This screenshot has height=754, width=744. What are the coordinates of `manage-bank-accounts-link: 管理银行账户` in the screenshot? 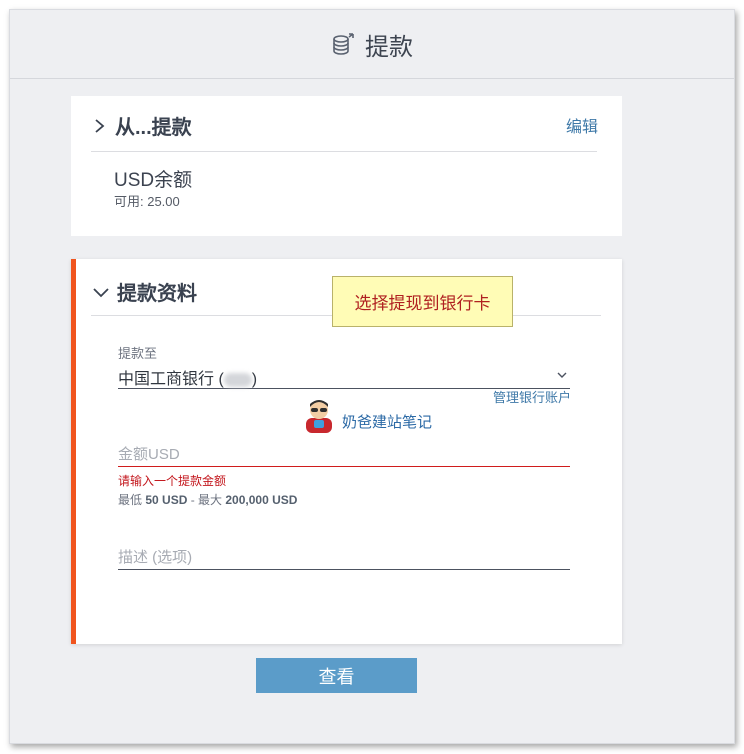 It's located at (532, 396).